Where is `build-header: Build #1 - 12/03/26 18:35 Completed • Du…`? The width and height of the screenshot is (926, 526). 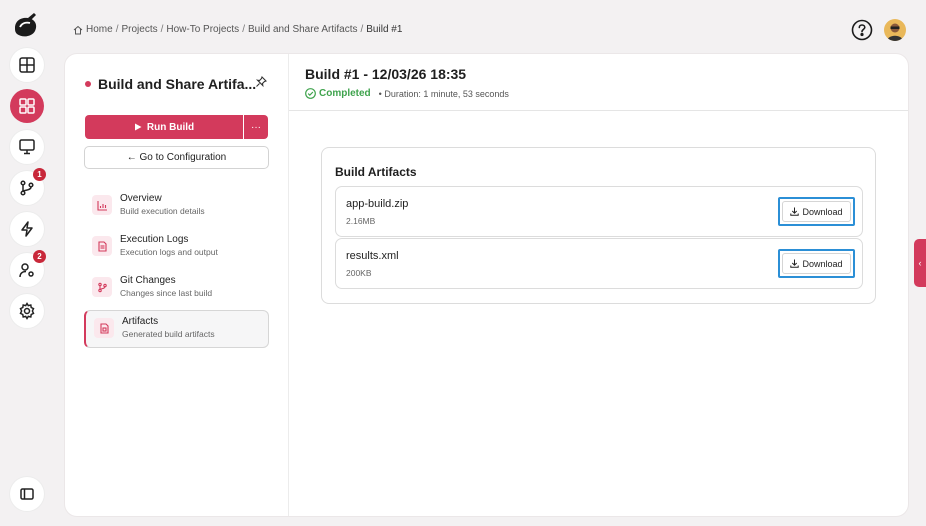
build-header: Build #1 - 12/03/26 18:35 Completed • Du… is located at coordinates (598, 82).